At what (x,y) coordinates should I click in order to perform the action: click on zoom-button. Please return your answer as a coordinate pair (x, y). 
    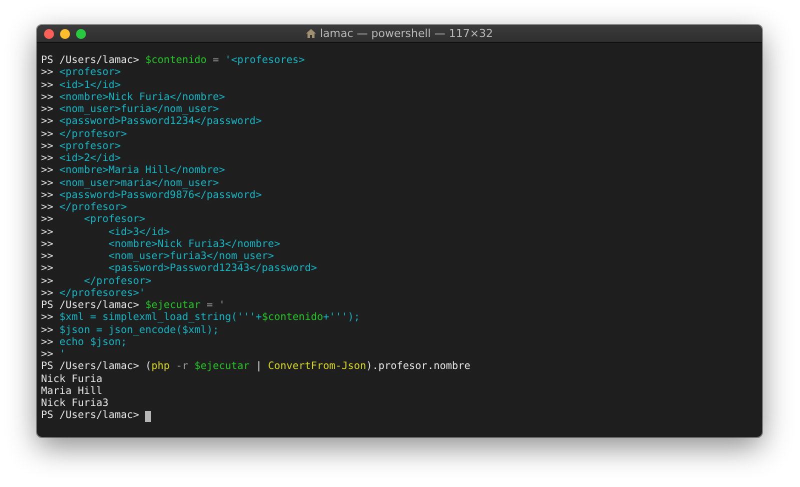
    Looking at the image, I should click on (81, 33).